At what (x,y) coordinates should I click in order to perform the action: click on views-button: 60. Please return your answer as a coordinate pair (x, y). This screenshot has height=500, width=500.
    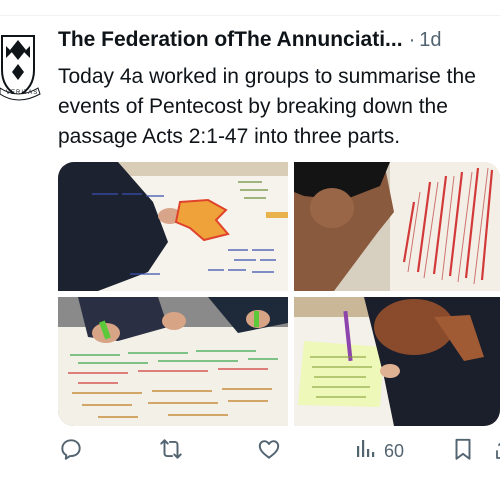
    Looking at the image, I should click on (379, 451).